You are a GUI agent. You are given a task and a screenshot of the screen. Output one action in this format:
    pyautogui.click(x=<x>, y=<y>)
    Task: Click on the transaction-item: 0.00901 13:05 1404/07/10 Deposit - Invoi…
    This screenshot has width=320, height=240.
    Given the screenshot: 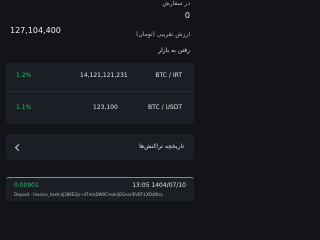 What is the action you would take?
    pyautogui.click(x=100, y=189)
    